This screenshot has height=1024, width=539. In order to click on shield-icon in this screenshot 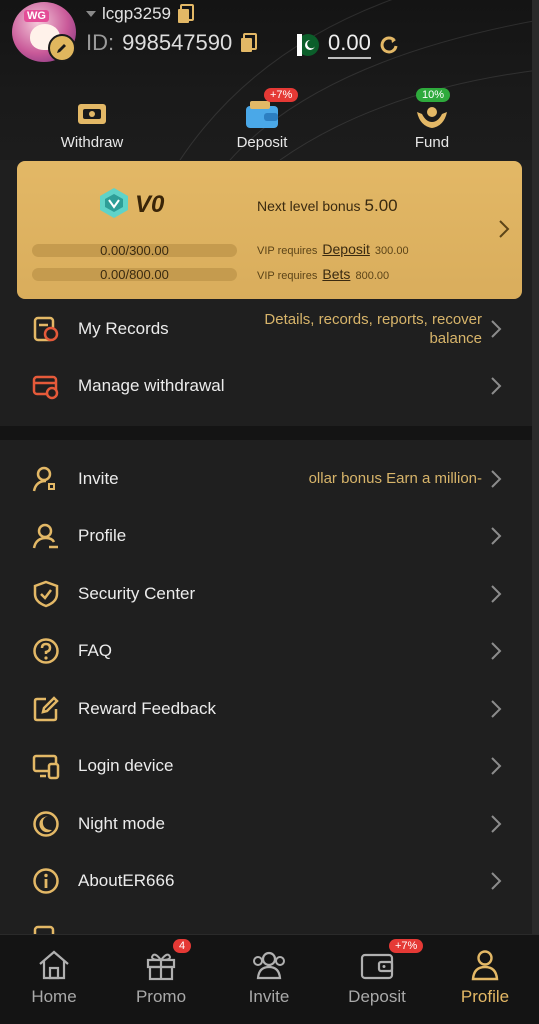, I will do `click(46, 593)`.